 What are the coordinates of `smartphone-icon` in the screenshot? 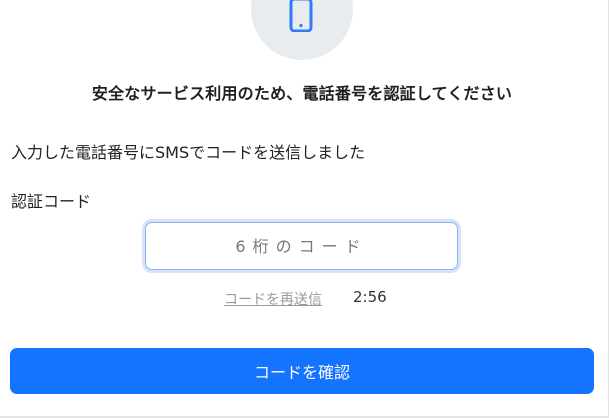 It's located at (301, 16).